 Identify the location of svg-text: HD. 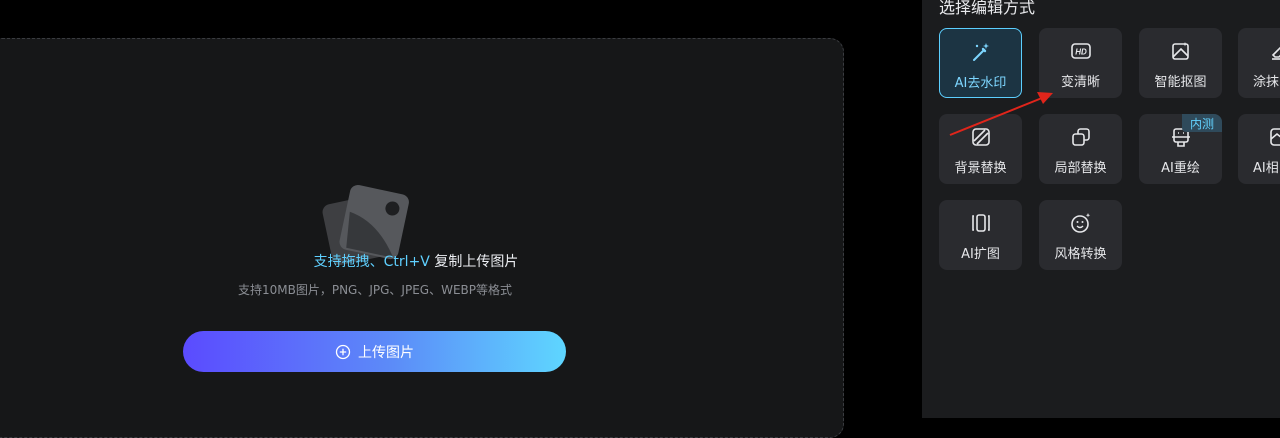
(1081, 52).